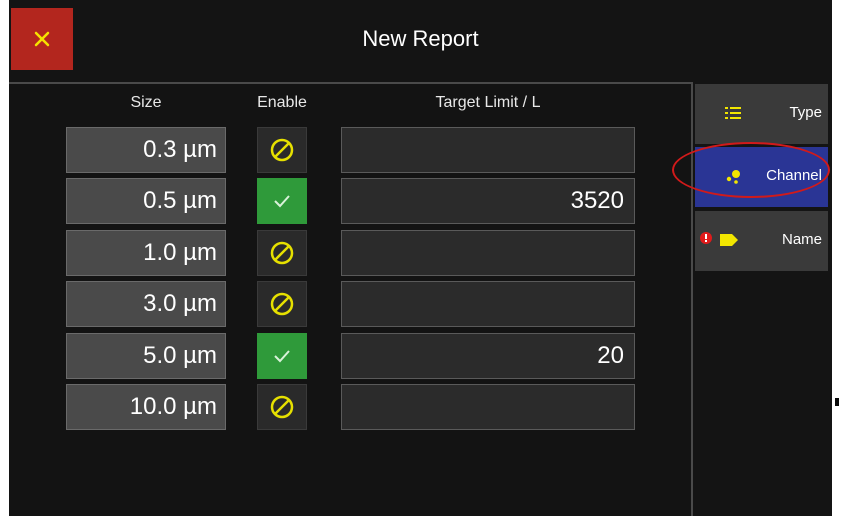  I want to click on size-button-5-0: 5.0 µm, so click(146, 356).